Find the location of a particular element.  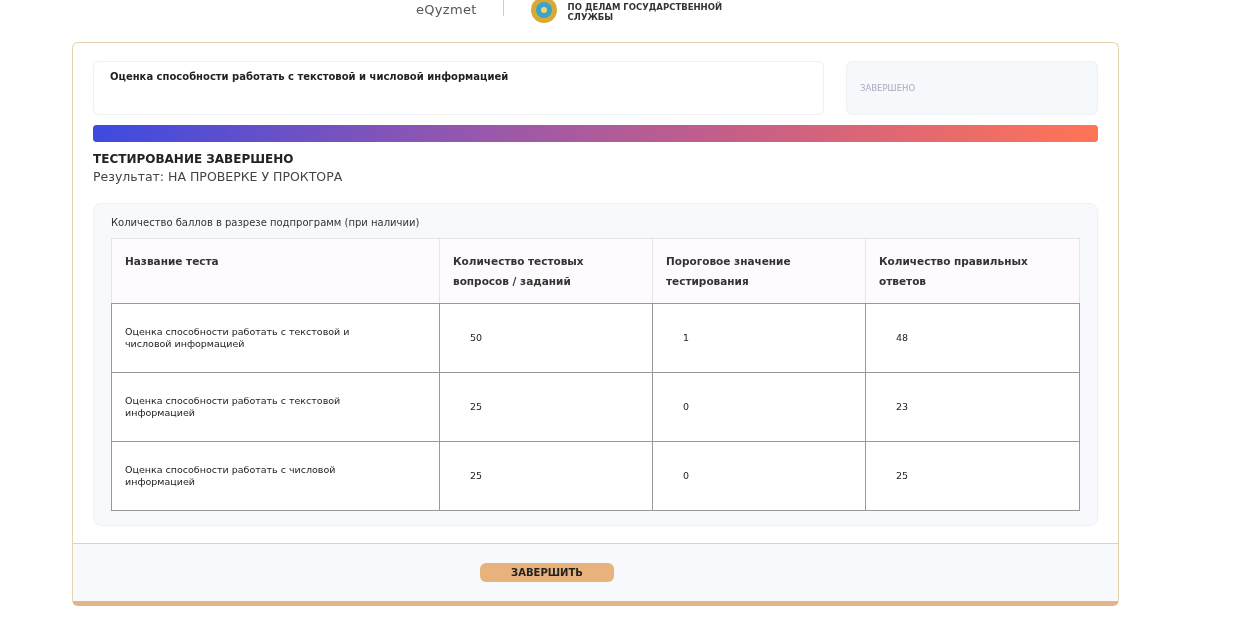

table-cell: Оценка способности работать с текстовой и числовой информацией is located at coordinates (275, 338).